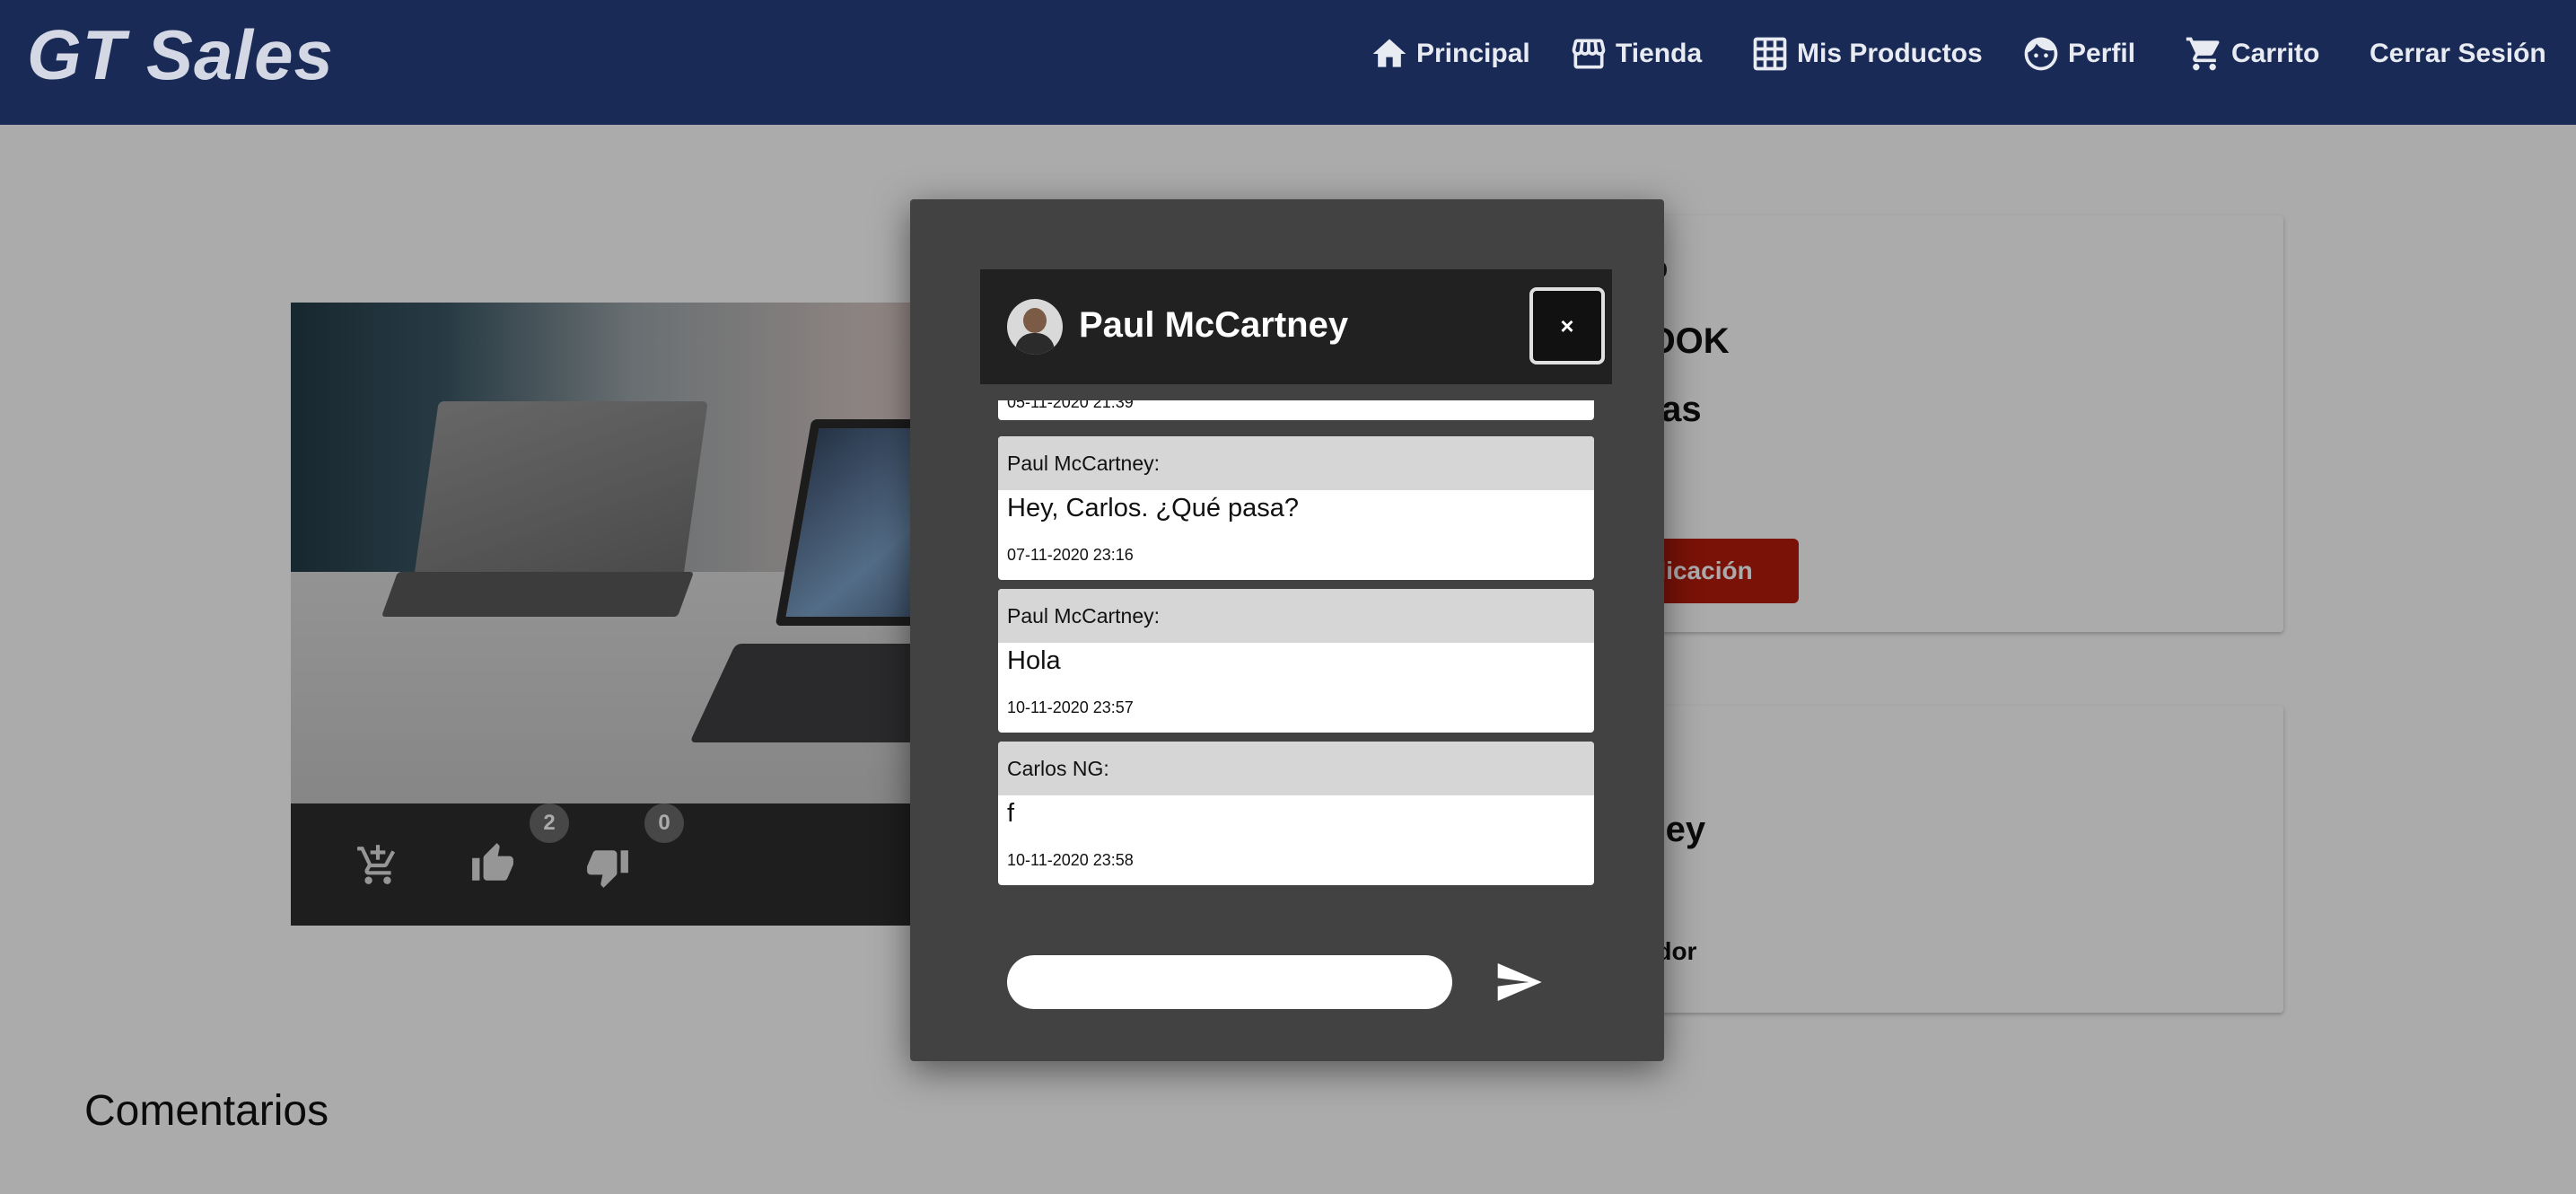 This screenshot has height=1194, width=2576. Describe the element at coordinates (1473, 53) in the screenshot. I see `nav-label-principal: Principal` at that location.